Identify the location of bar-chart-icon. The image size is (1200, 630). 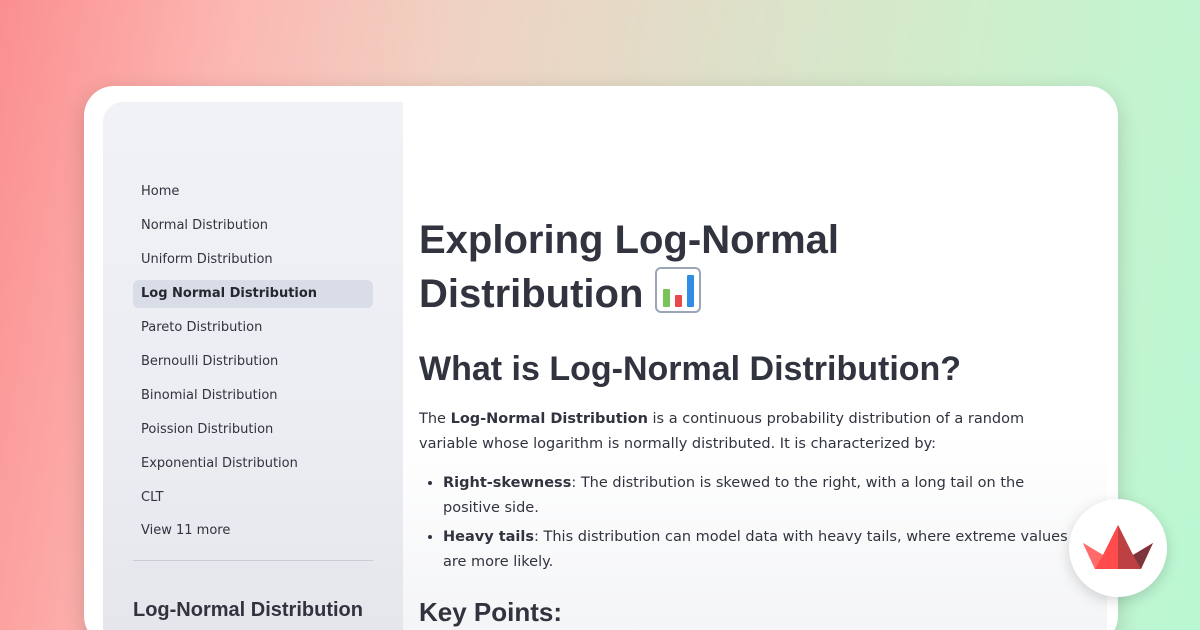
(677, 290).